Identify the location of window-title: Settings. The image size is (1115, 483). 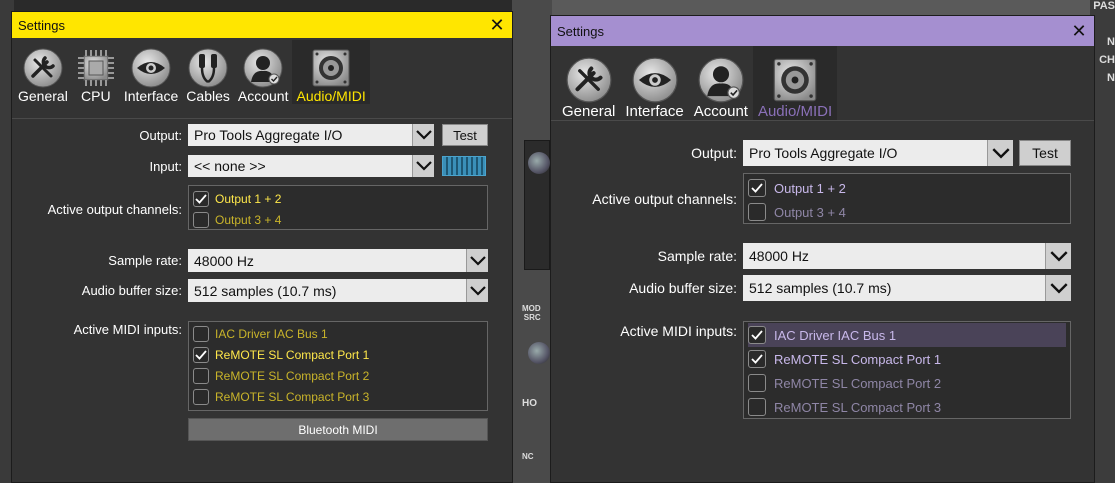
(41, 25).